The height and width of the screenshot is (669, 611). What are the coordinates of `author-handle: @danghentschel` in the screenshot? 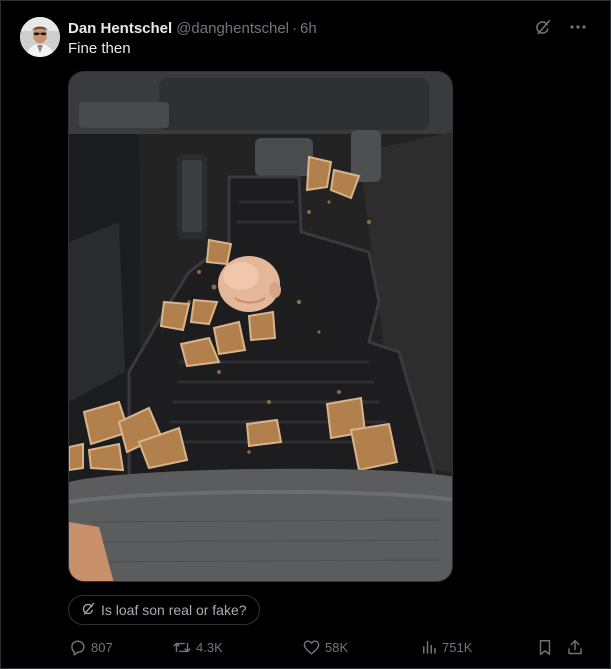 It's located at (232, 28).